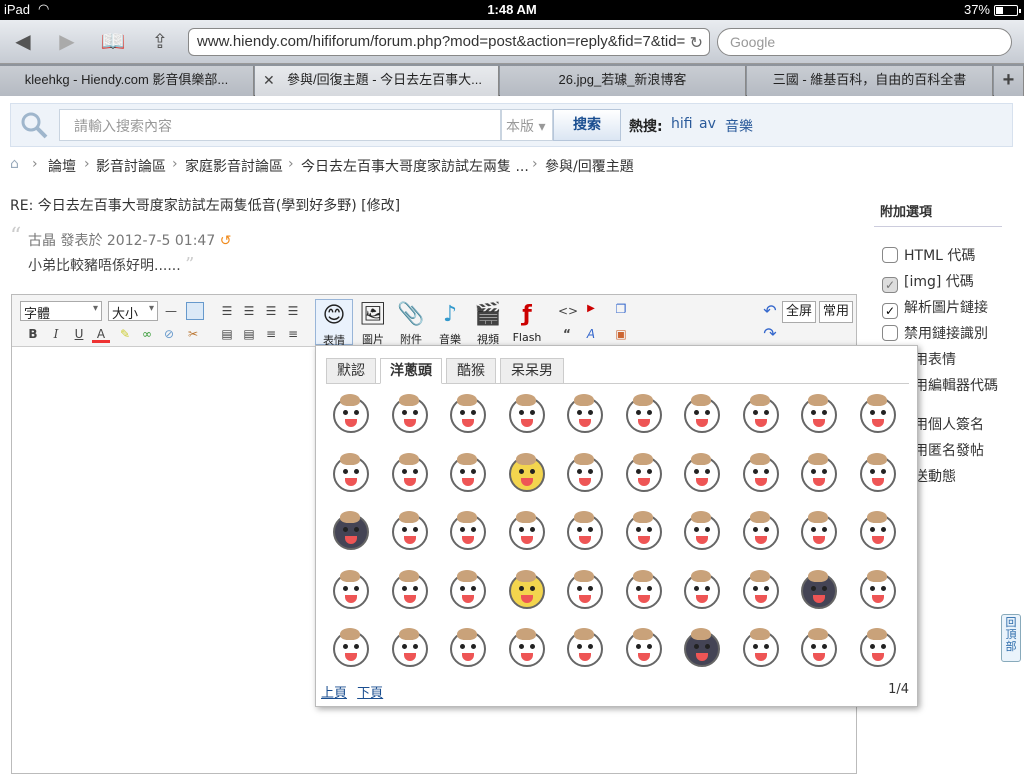 This screenshot has width=1024, height=774. I want to click on fullscreen-button: 全屏, so click(799, 312).